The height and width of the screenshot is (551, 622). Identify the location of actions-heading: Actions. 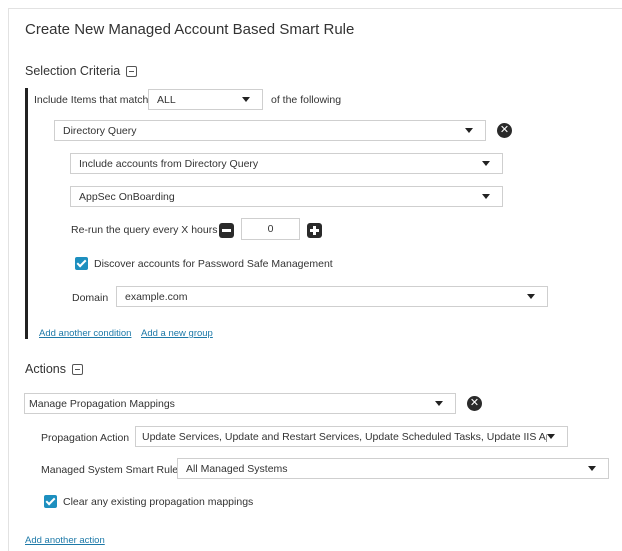
(54, 369).